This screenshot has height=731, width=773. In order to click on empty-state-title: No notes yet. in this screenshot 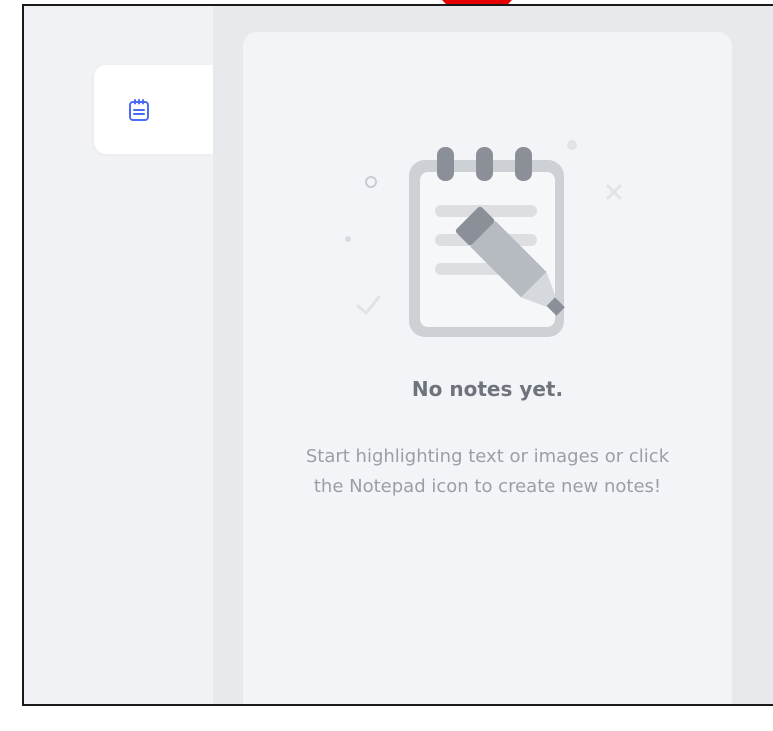, I will do `click(487, 389)`.